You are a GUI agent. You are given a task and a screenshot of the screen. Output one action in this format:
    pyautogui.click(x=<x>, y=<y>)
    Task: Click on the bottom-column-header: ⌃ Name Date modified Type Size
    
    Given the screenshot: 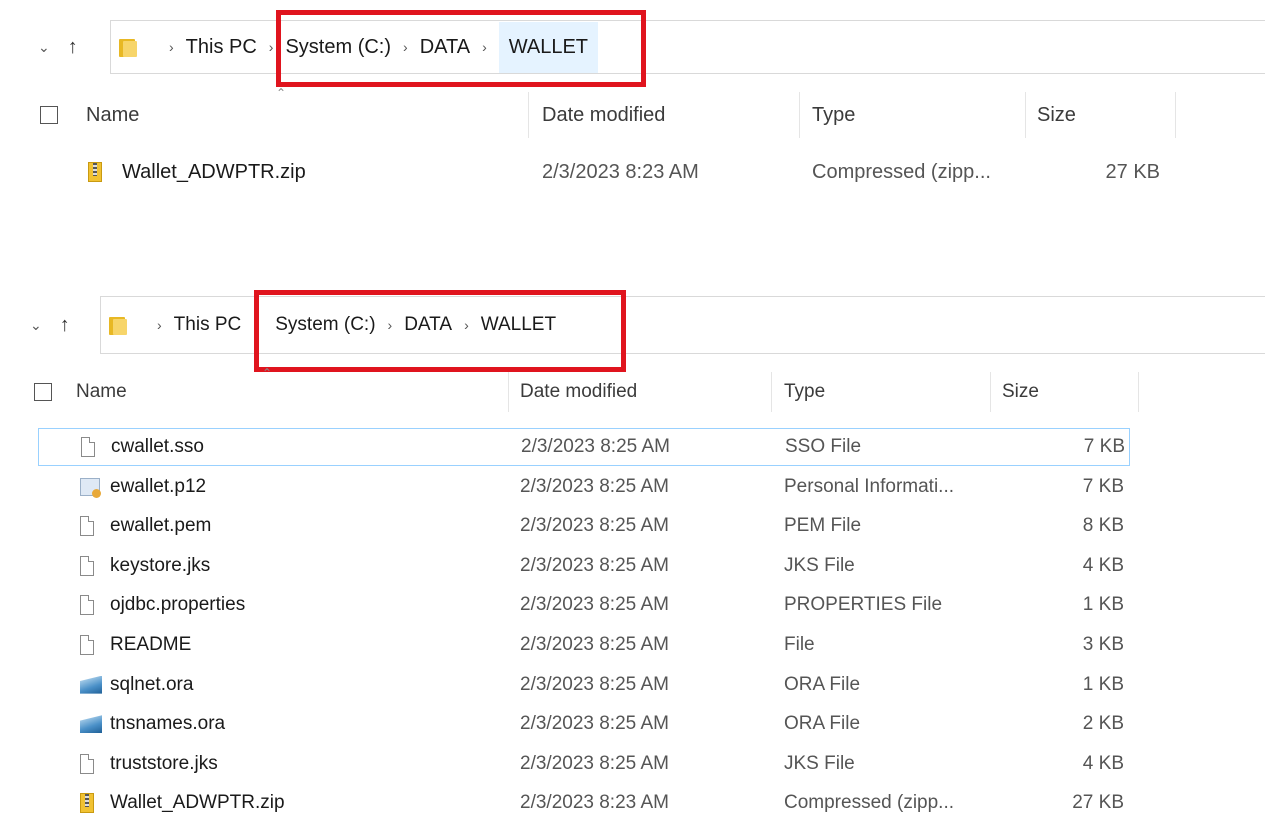 What is the action you would take?
    pyautogui.click(x=632, y=389)
    